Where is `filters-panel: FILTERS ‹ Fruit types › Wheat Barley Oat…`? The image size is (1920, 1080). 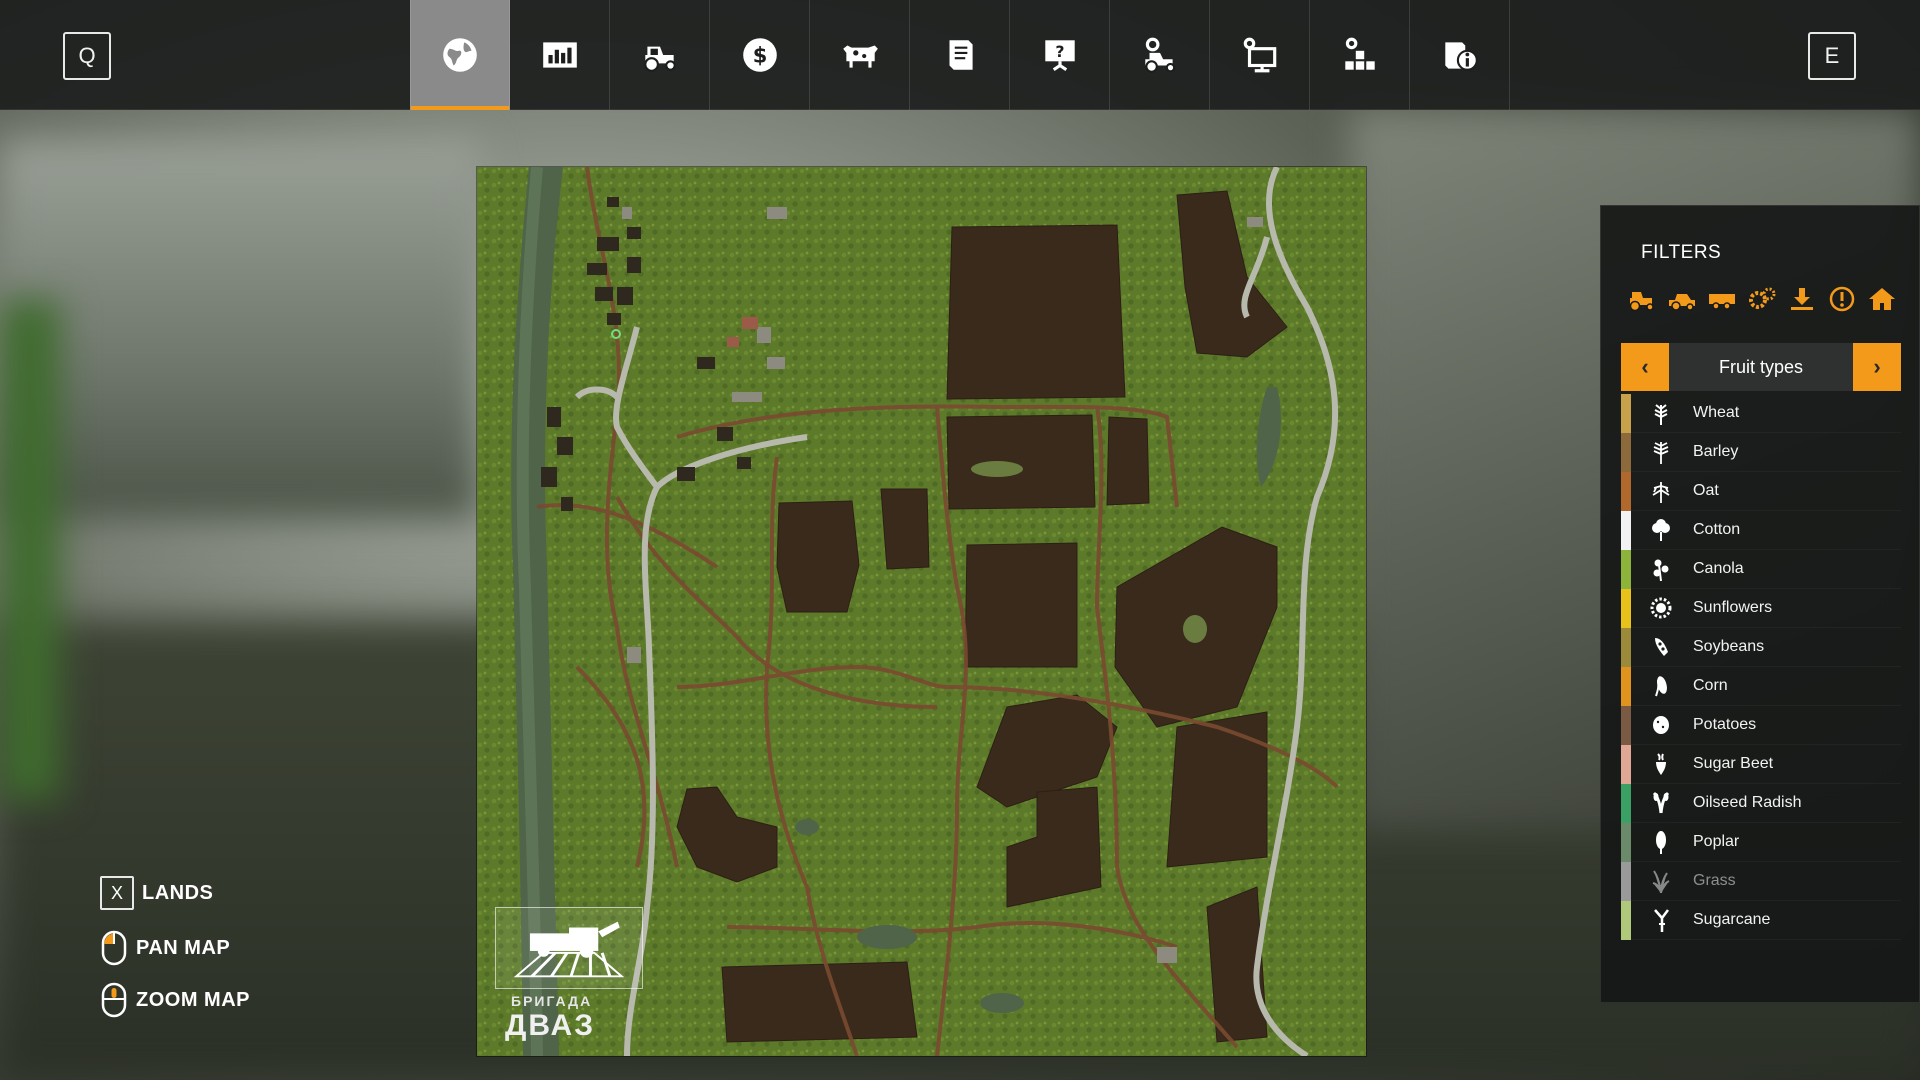
filters-panel: FILTERS ‹ Fruit types › Wheat Barley Oat… is located at coordinates (1760, 604).